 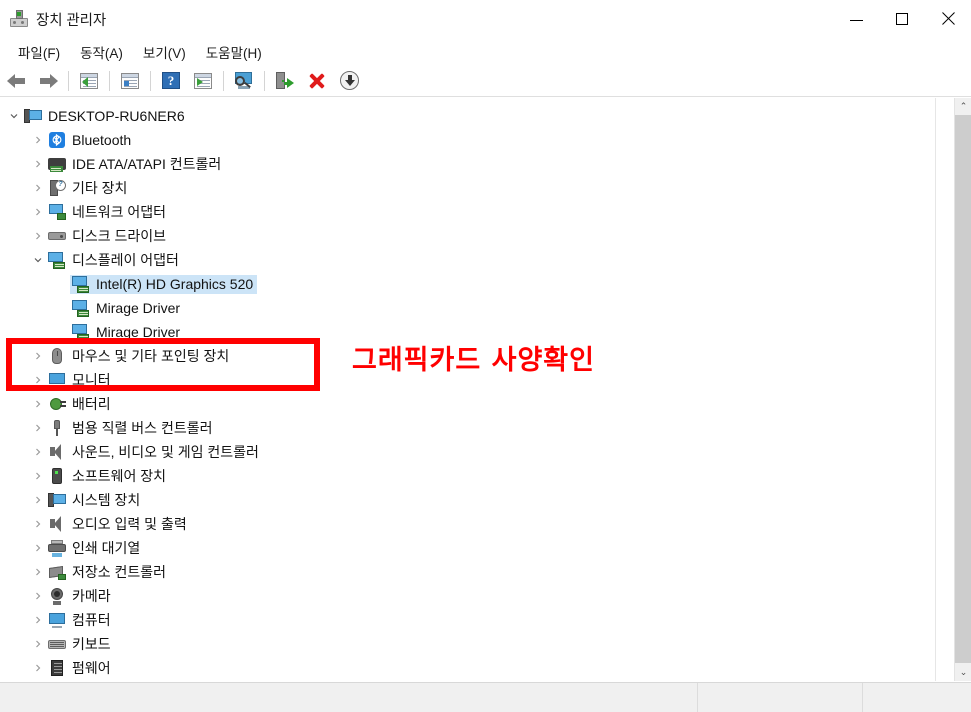 I want to click on print-queue-icon, so click(x=57, y=548).